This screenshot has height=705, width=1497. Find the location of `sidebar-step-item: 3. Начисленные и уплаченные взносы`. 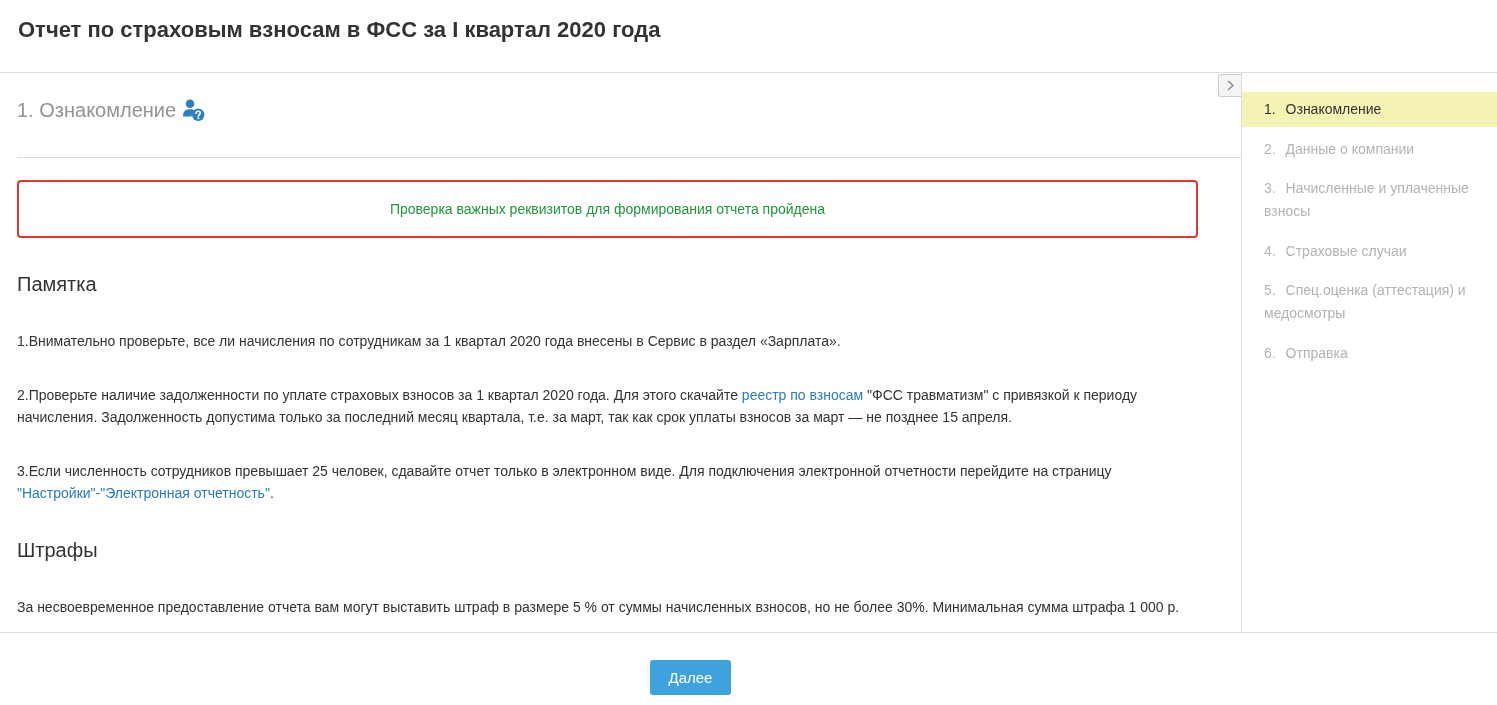

sidebar-step-item: 3. Начисленные и уплаченные взносы is located at coordinates (1369, 200).